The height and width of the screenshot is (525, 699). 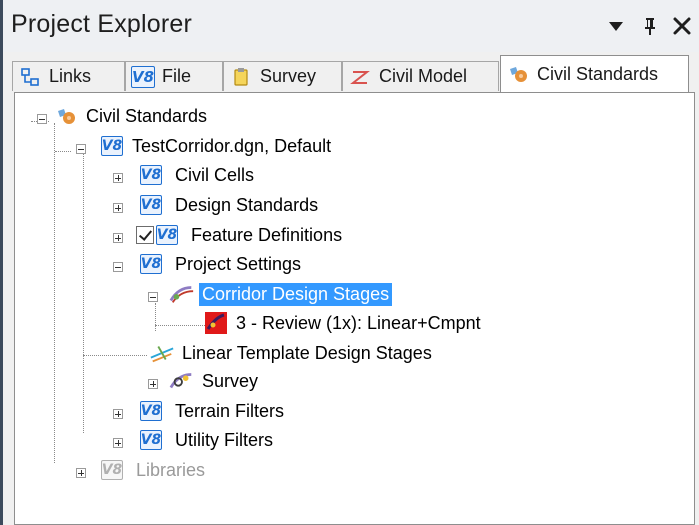 What do you see at coordinates (177, 76) in the screenshot?
I see `tab-file-label: File` at bounding box center [177, 76].